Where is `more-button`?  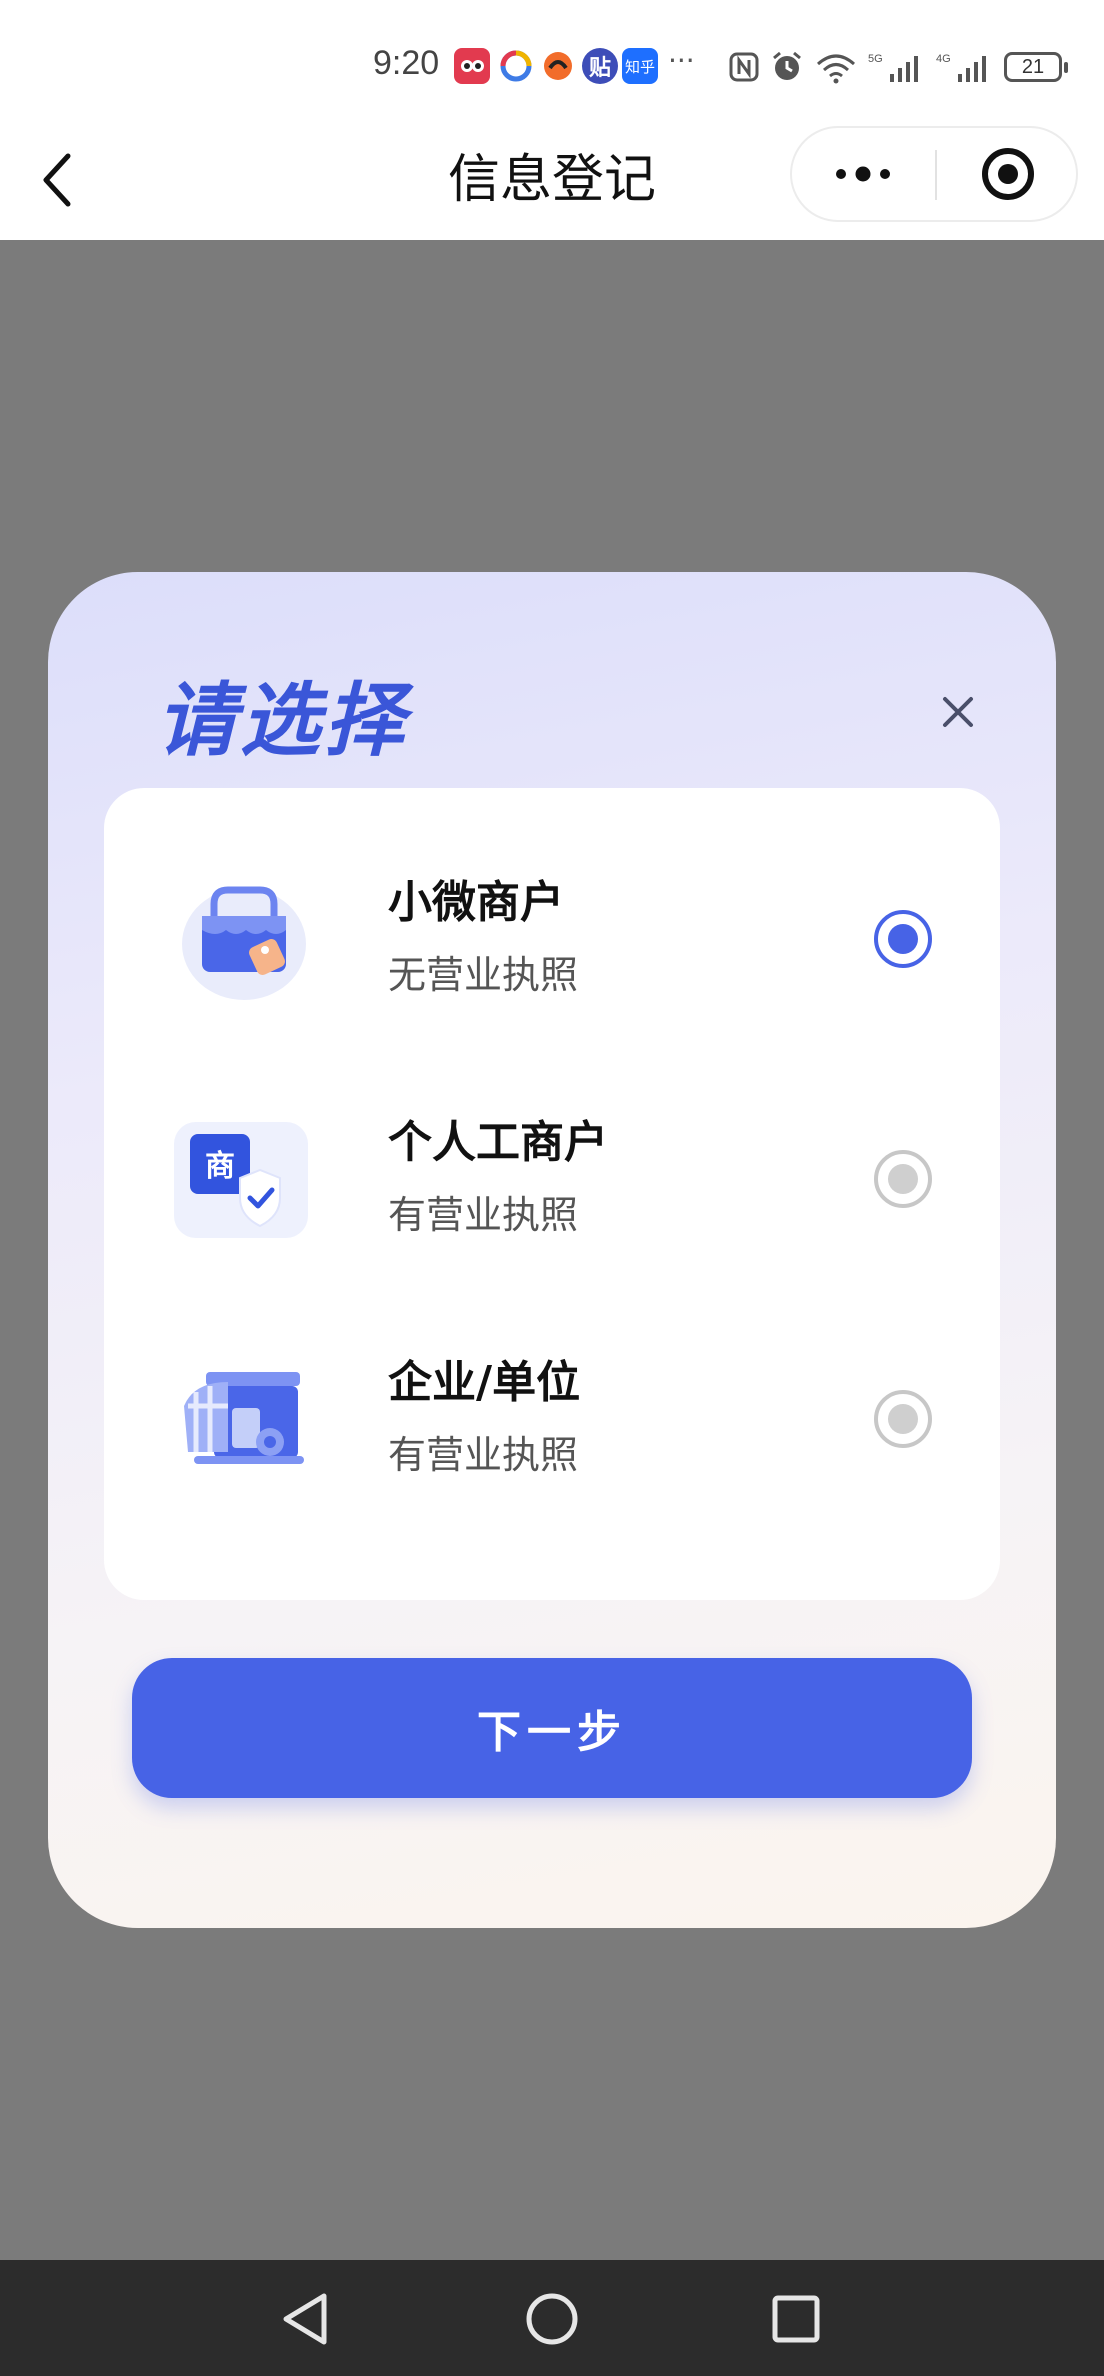 more-button is located at coordinates (863, 174).